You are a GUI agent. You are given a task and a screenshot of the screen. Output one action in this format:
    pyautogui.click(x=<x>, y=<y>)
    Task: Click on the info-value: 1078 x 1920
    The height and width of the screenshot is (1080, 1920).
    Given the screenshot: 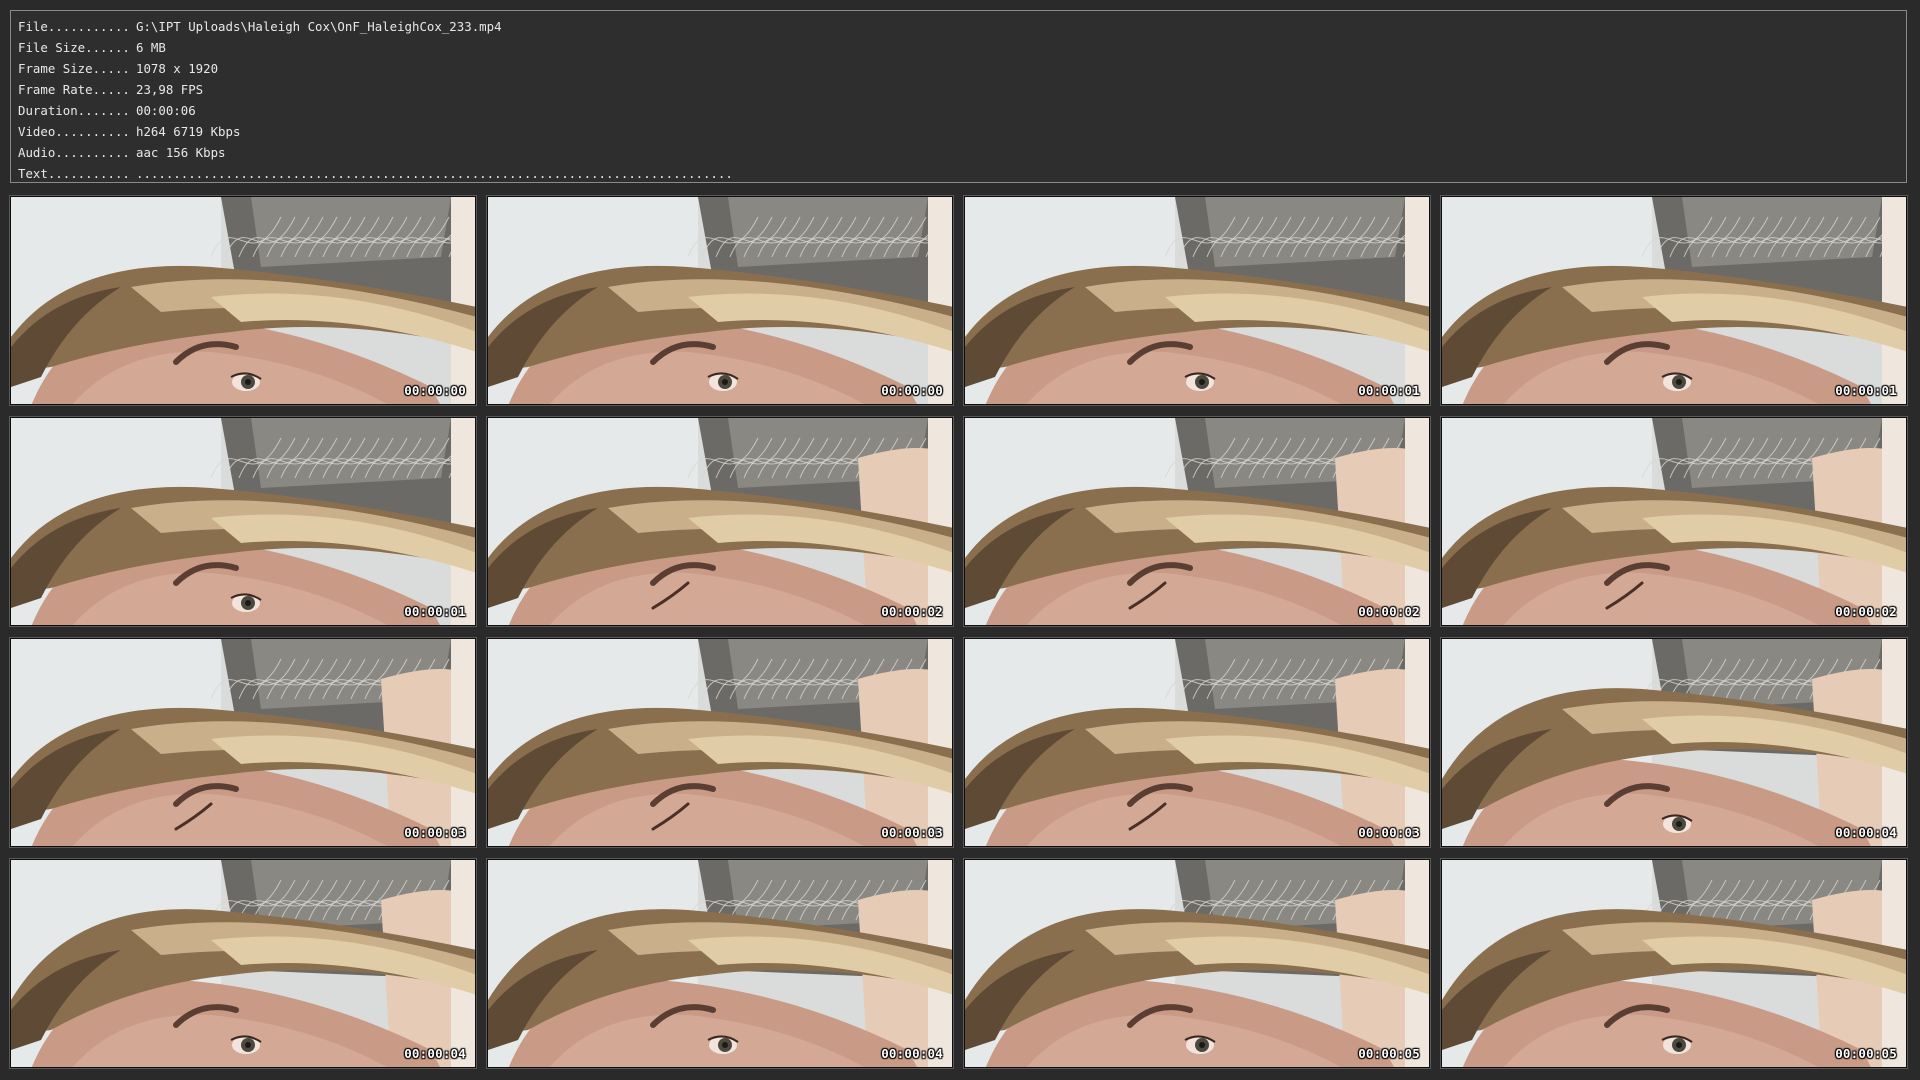 What is the action you would take?
    pyautogui.click(x=177, y=68)
    